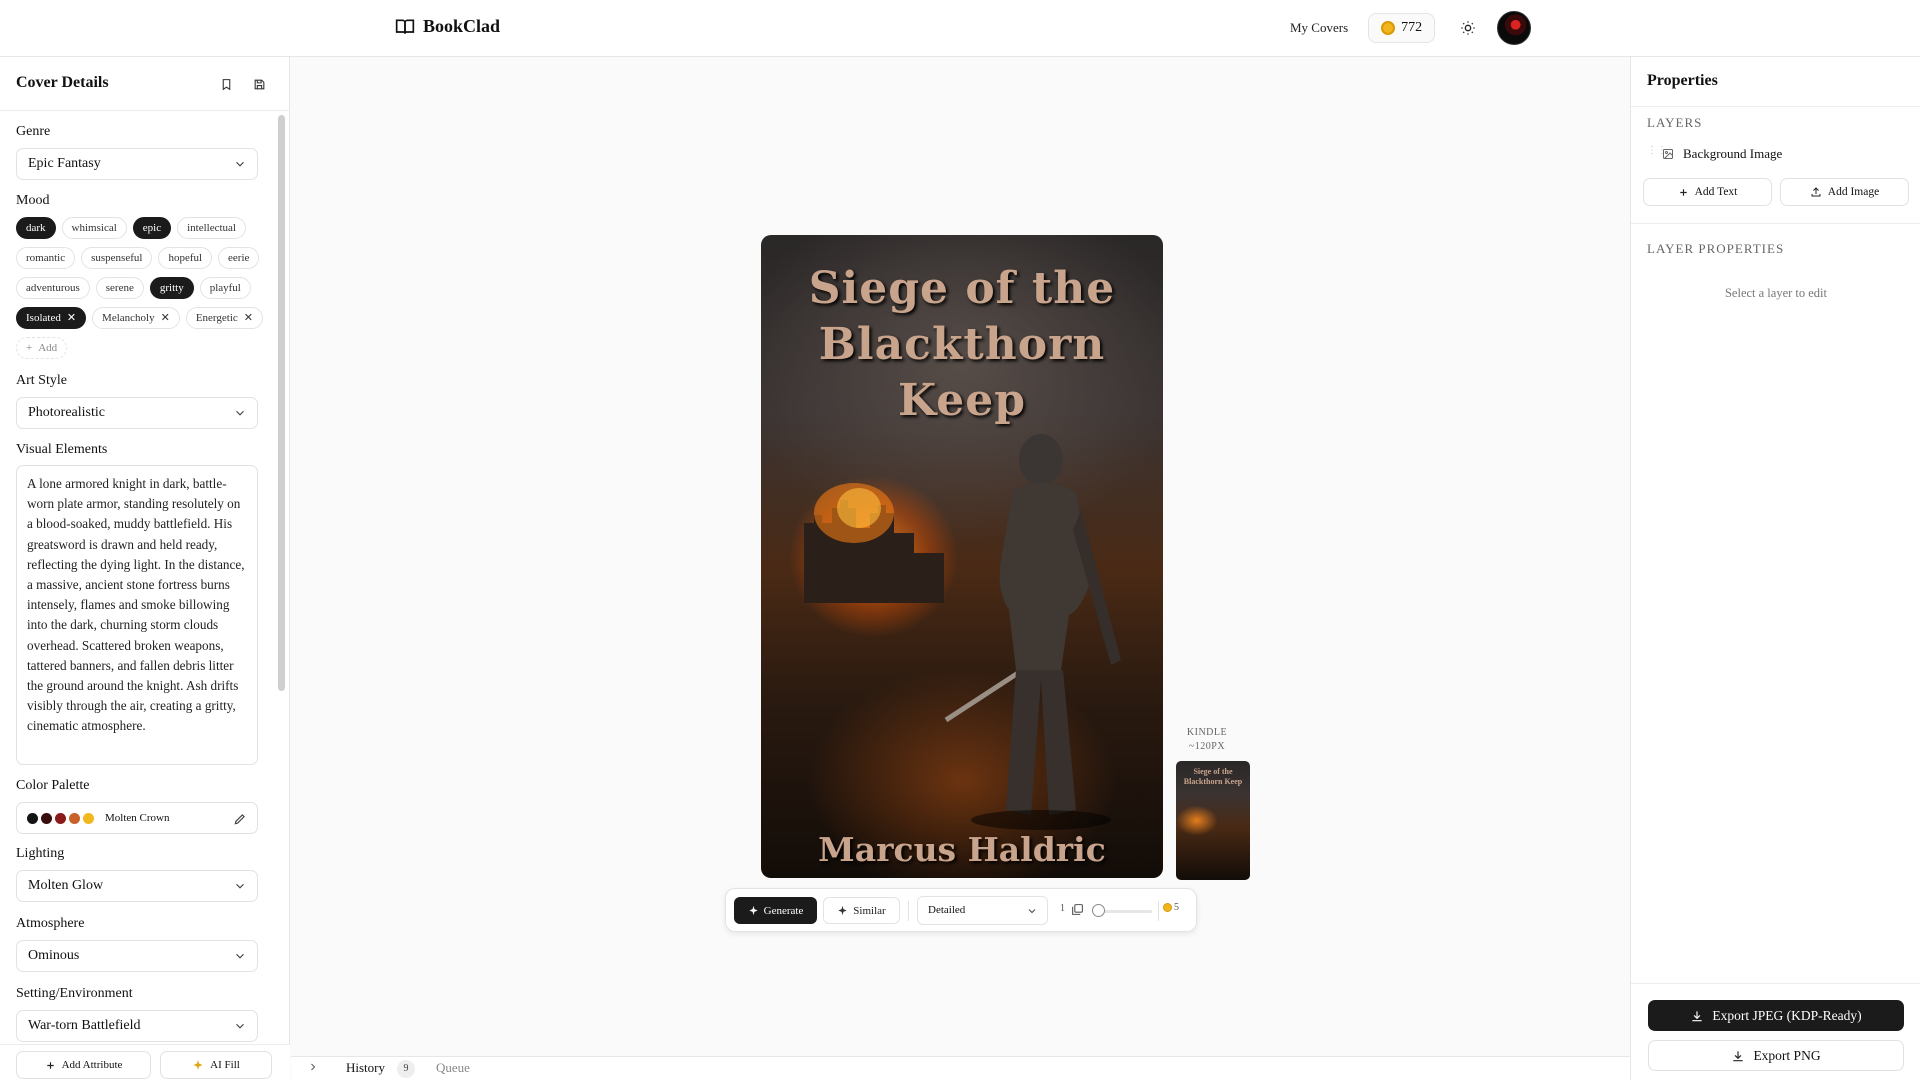  What do you see at coordinates (1207, 732) in the screenshot?
I see `kindle-label-line1: KINDLE` at bounding box center [1207, 732].